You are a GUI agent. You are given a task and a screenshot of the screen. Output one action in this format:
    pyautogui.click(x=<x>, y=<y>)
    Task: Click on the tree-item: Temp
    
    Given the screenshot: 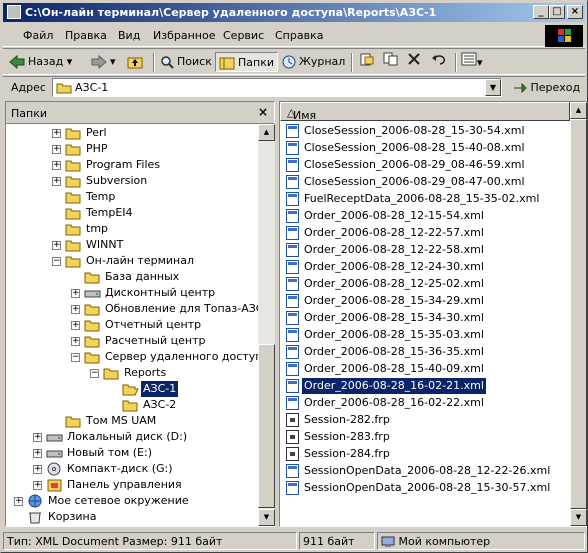 What is the action you would take?
    pyautogui.click(x=132, y=197)
    